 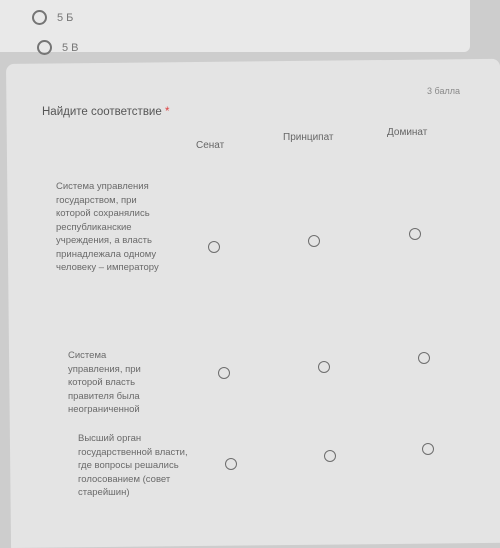 I want to click on radio-row1-principat, so click(x=314, y=241).